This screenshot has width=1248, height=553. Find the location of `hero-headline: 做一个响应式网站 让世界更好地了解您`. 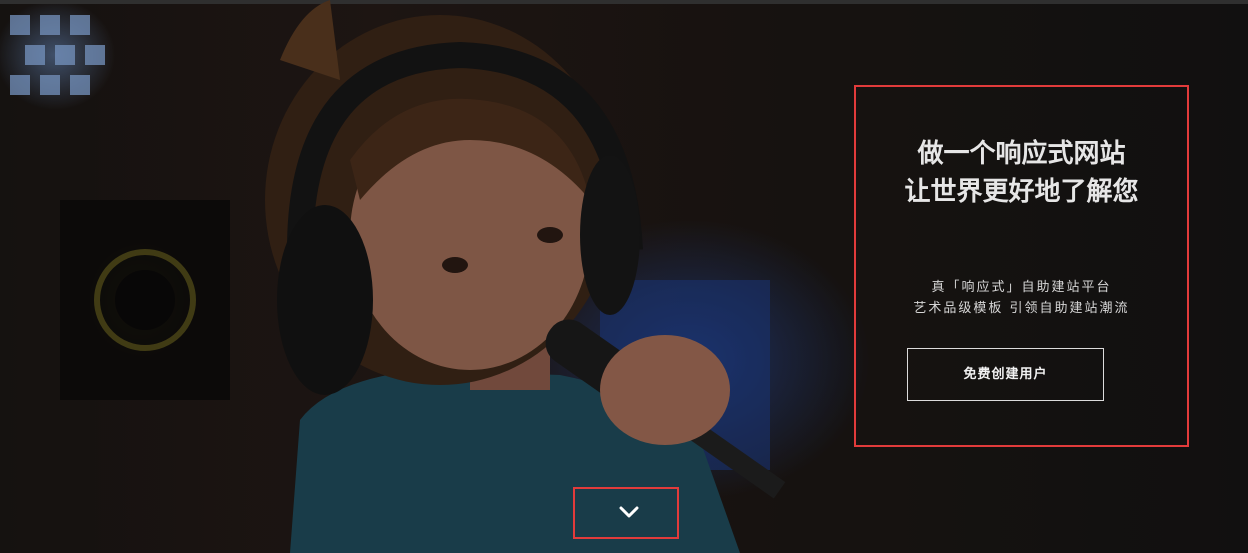

hero-headline: 做一个响应式网站 让世界更好地了解您 is located at coordinates (1021, 173).